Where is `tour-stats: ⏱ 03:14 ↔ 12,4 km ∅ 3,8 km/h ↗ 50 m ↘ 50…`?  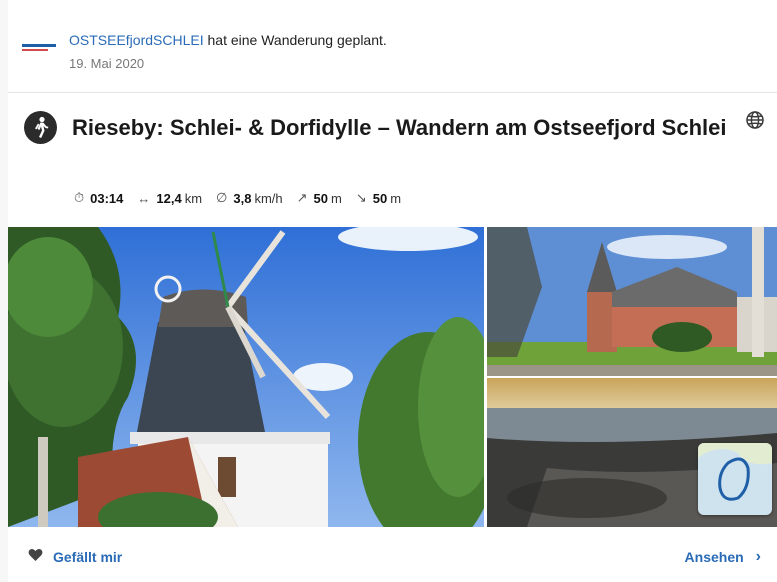
tour-stats: ⏱ 03:14 ↔ 12,4 km ∅ 3,8 km/h ↗ 50 m ↘ 50… is located at coordinates (244, 198).